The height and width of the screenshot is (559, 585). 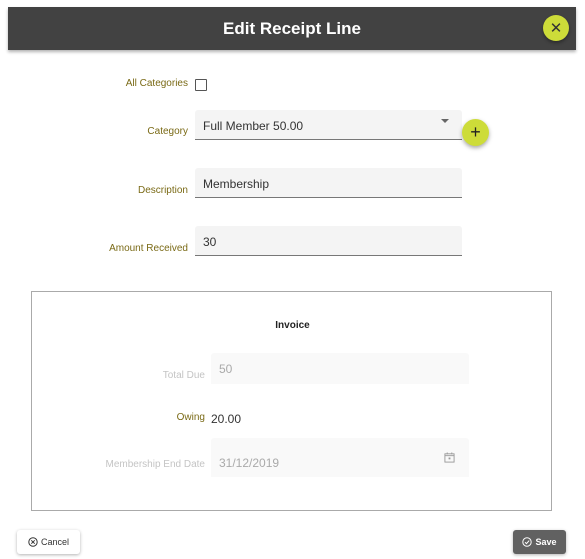 I want to click on dialog-title: Edit Receipt Line, so click(x=292, y=28).